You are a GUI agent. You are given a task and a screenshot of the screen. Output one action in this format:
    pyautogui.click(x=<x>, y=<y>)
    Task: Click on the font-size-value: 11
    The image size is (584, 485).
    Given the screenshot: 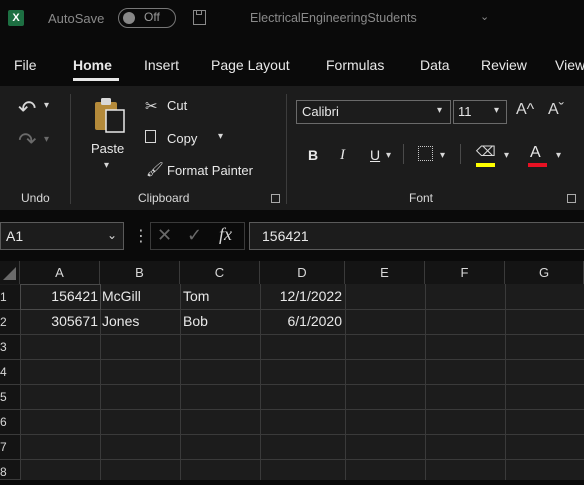 What is the action you would take?
    pyautogui.click(x=465, y=111)
    